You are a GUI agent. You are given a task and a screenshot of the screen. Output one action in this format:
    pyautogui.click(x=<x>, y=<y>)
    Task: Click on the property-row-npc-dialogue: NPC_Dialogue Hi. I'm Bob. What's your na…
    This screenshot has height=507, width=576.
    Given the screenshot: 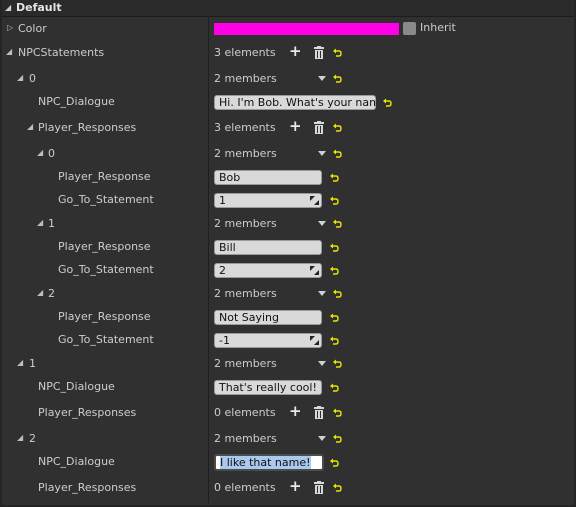 What is the action you would take?
    pyautogui.click(x=288, y=102)
    